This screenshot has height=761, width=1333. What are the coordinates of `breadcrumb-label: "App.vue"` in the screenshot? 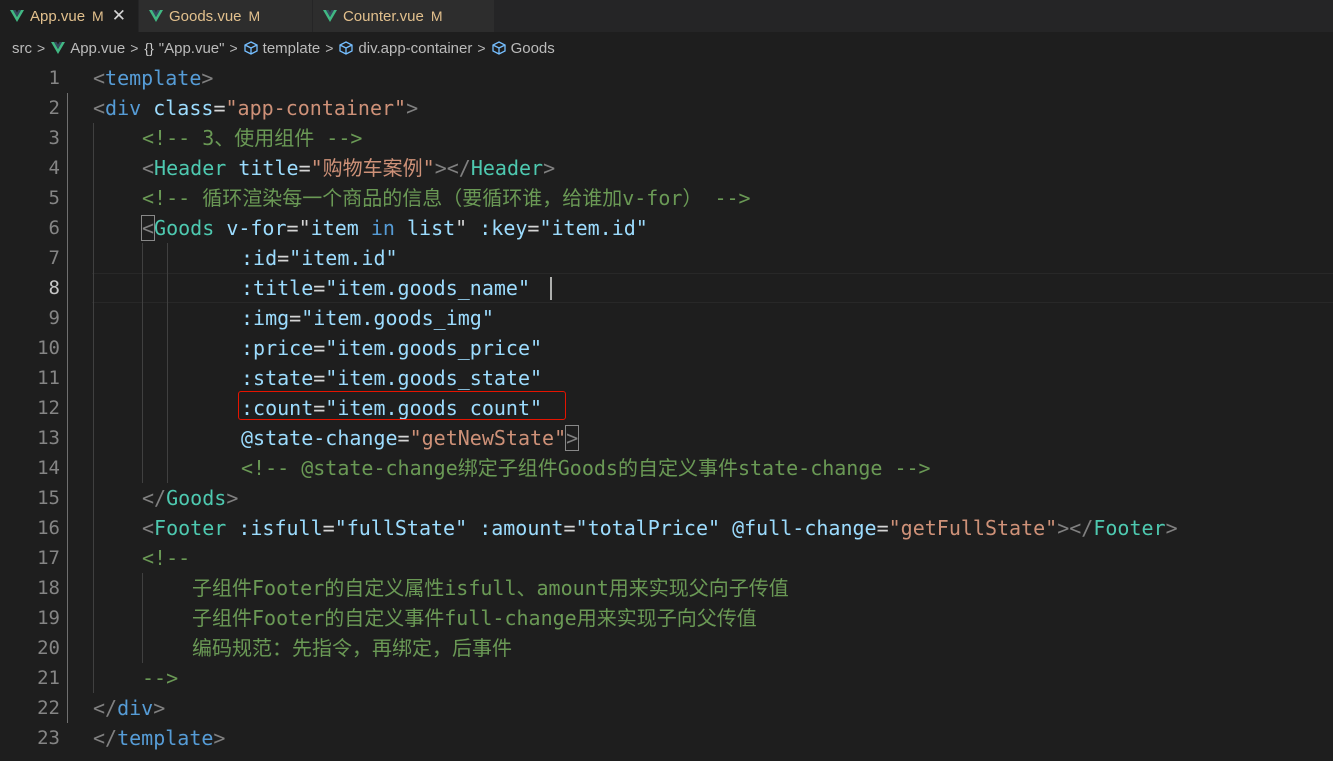 It's located at (191, 48).